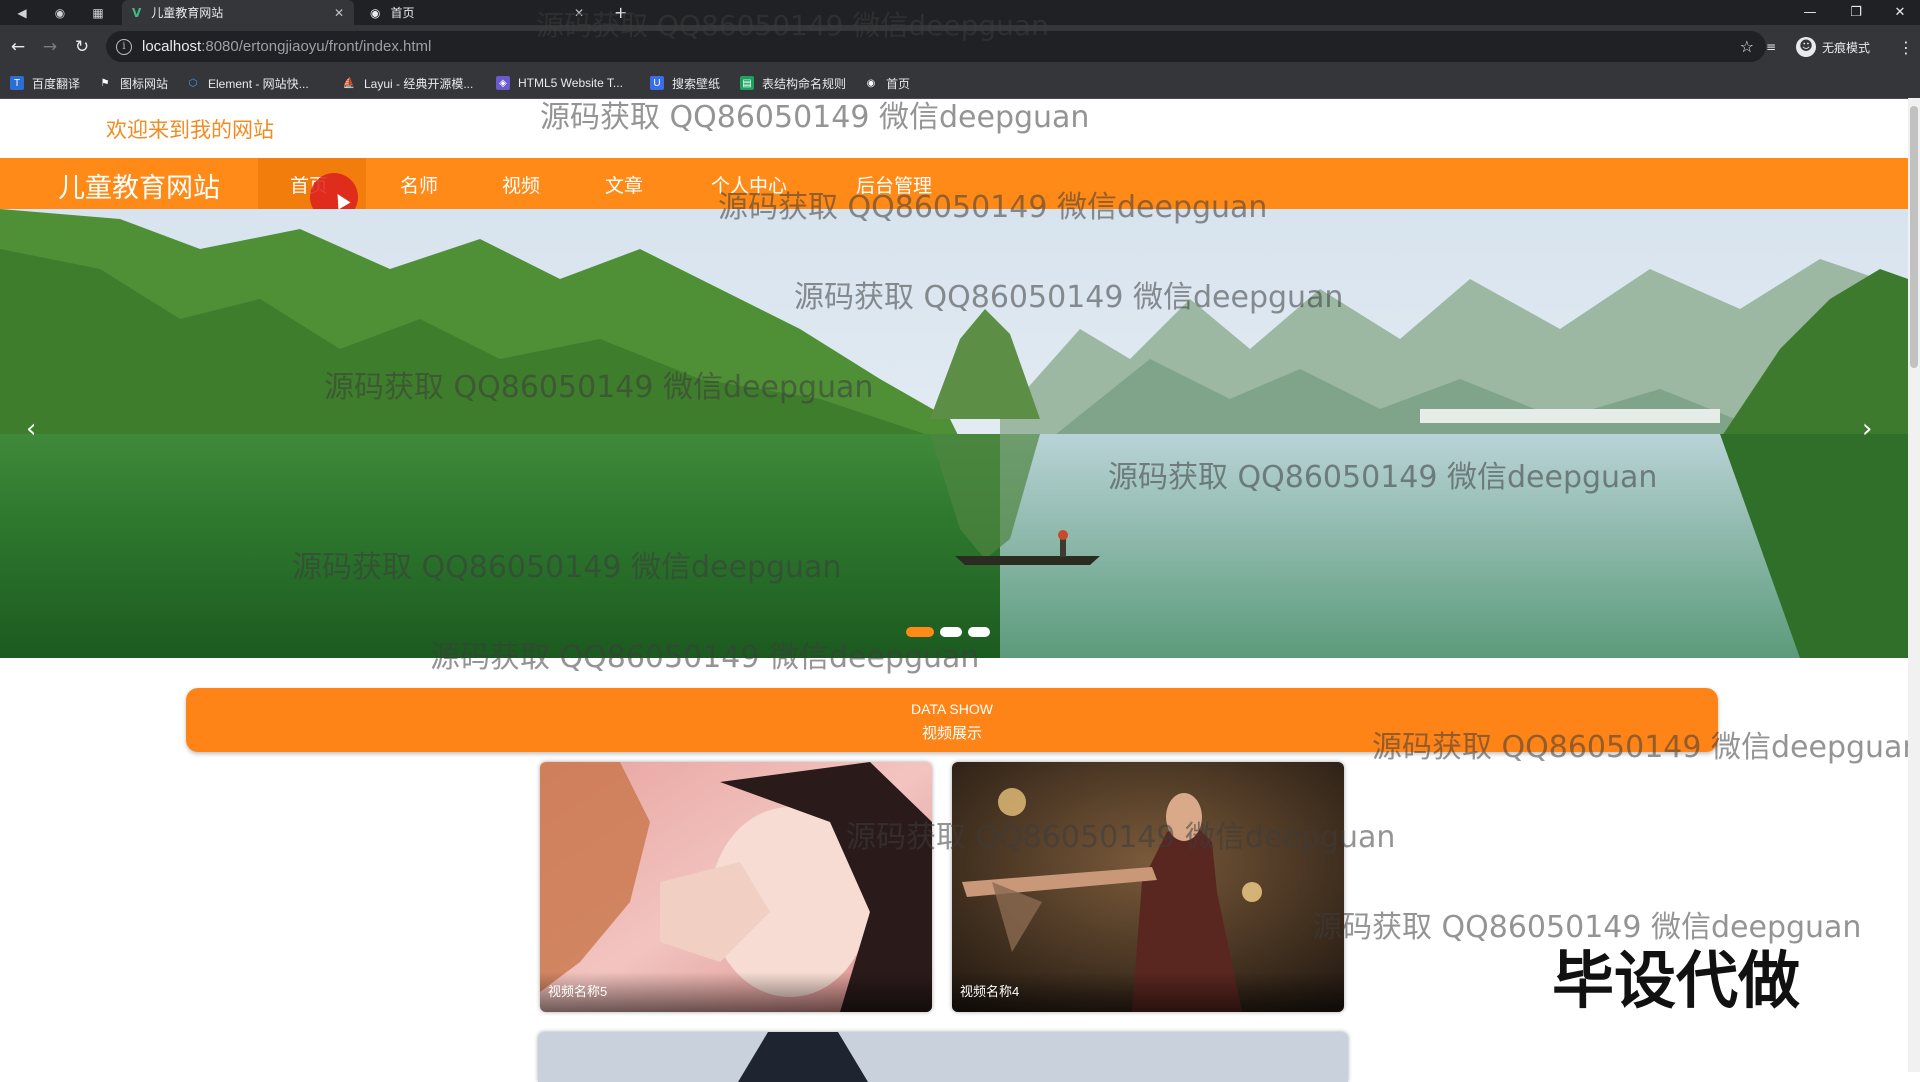 This screenshot has width=1920, height=1082. Describe the element at coordinates (578, 991) in the screenshot. I see `video-title: 视频名称5` at that location.